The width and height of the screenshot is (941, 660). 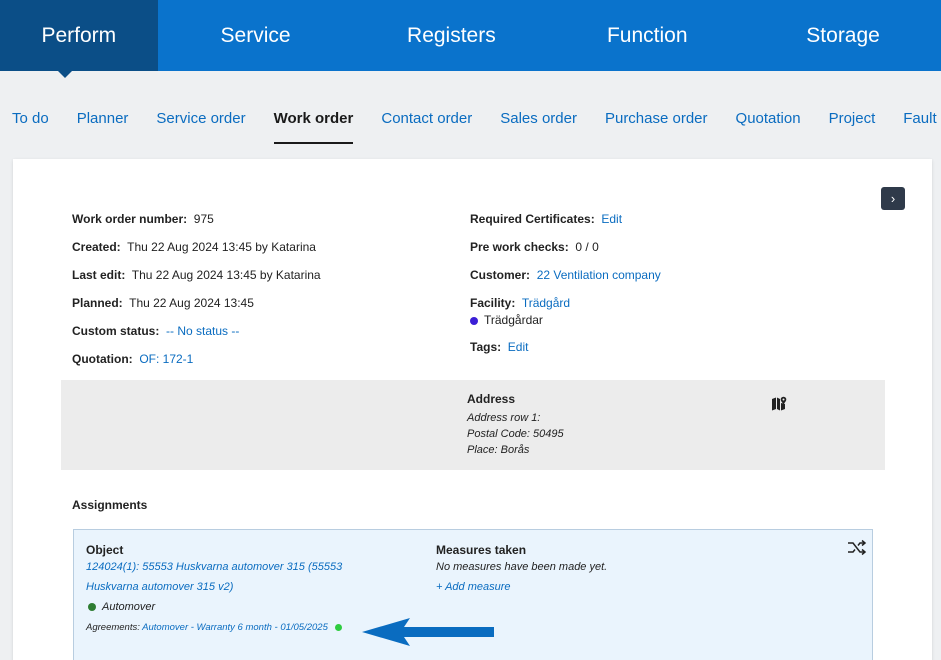 I want to click on required-certificates-edit-link: Edit, so click(x=611, y=219).